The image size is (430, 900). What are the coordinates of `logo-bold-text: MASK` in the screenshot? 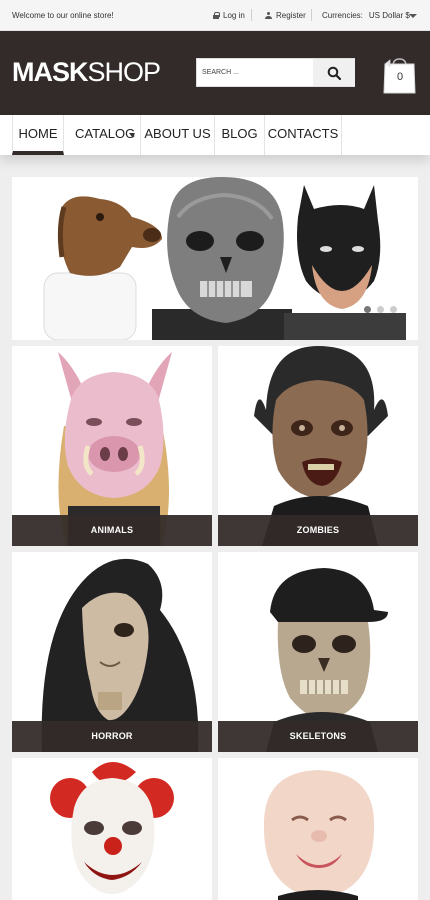 It's located at (50, 72).